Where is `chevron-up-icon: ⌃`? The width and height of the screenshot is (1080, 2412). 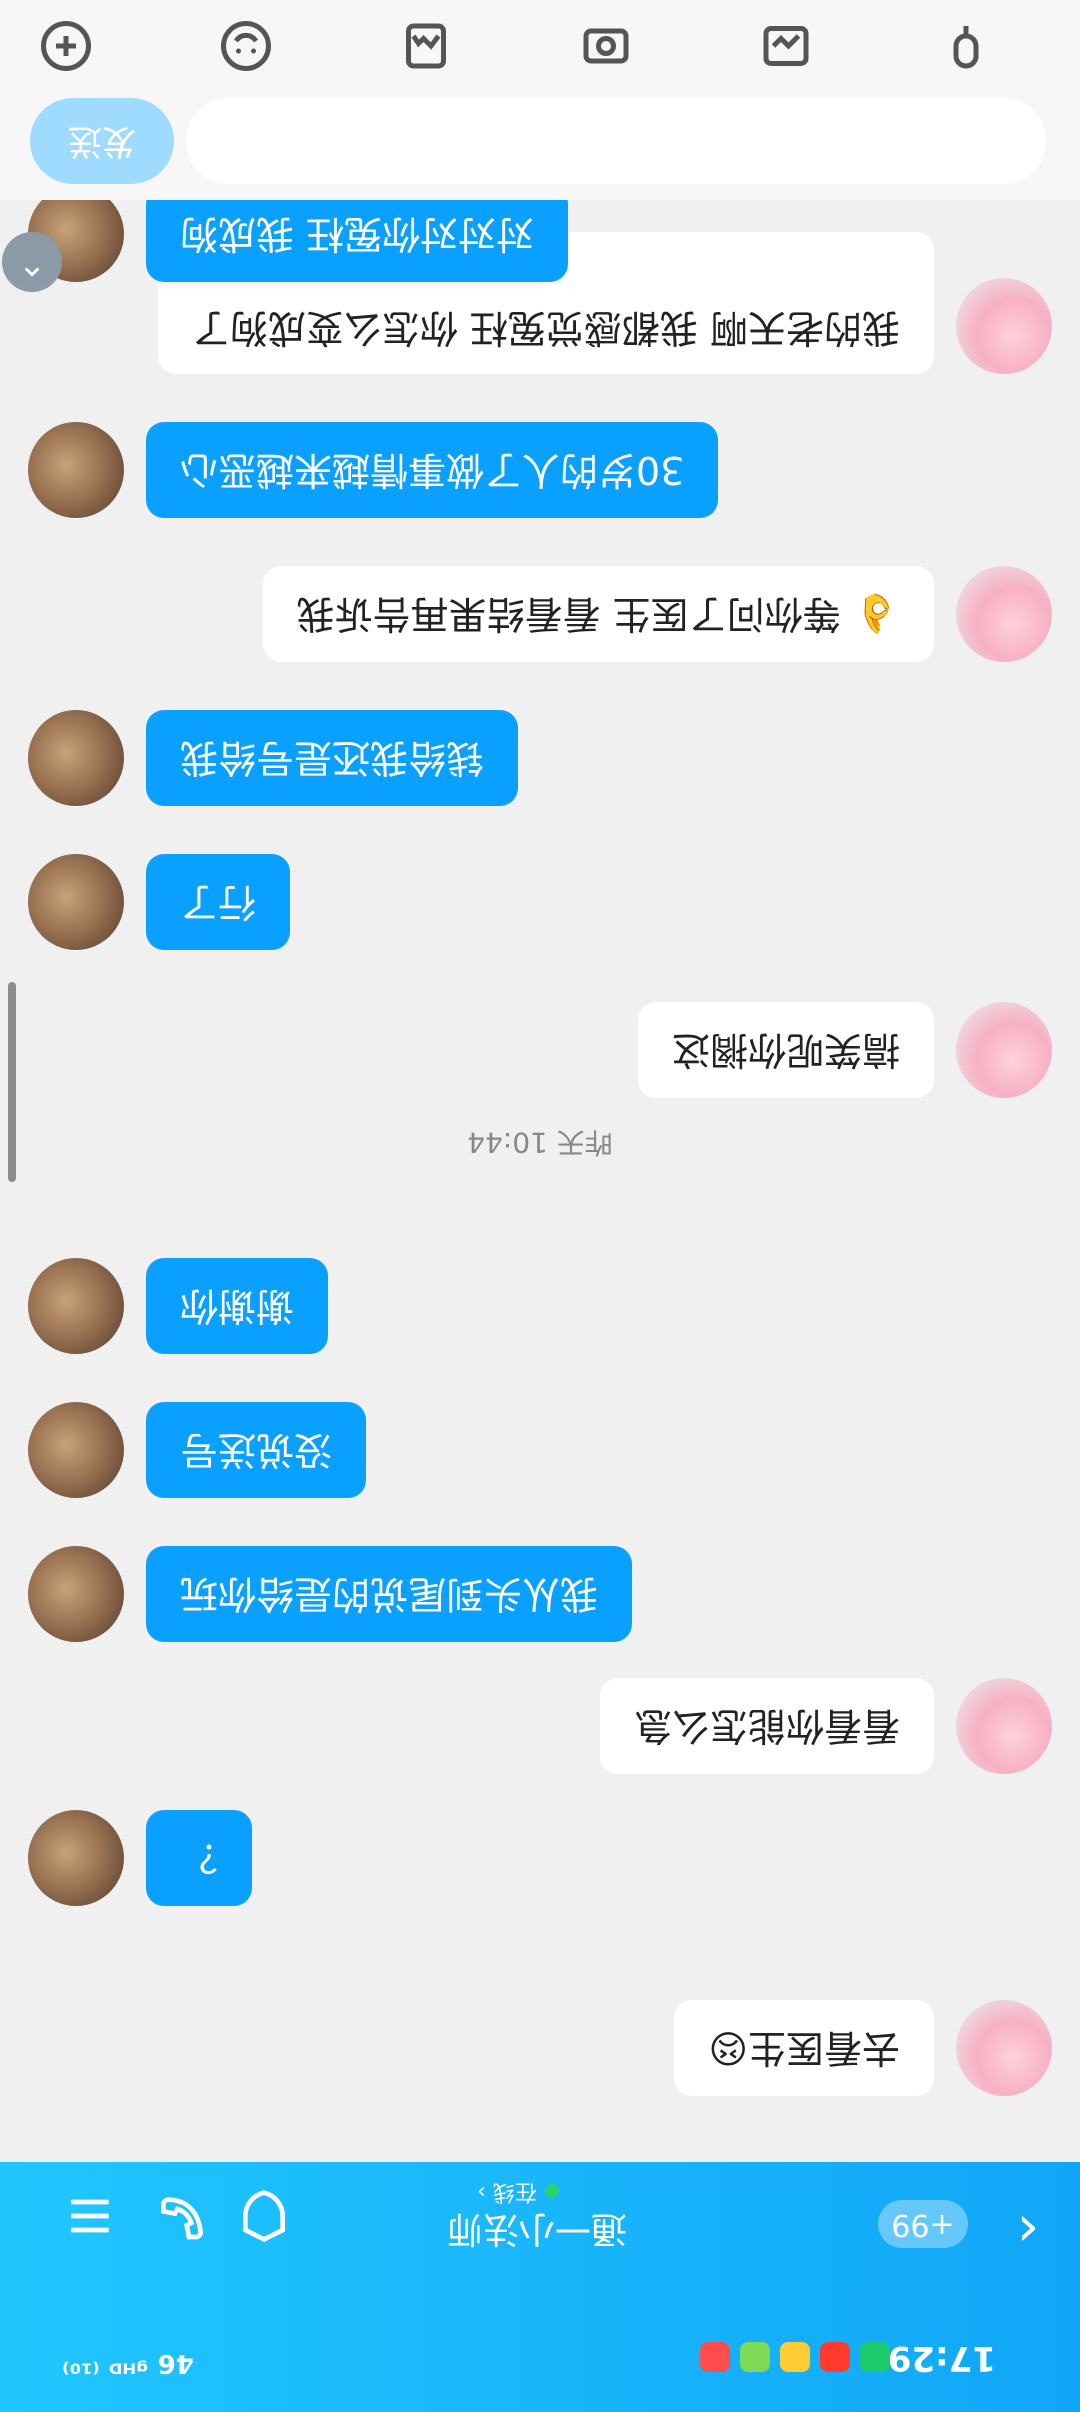
chevron-up-icon: ⌃ is located at coordinates (32, 262).